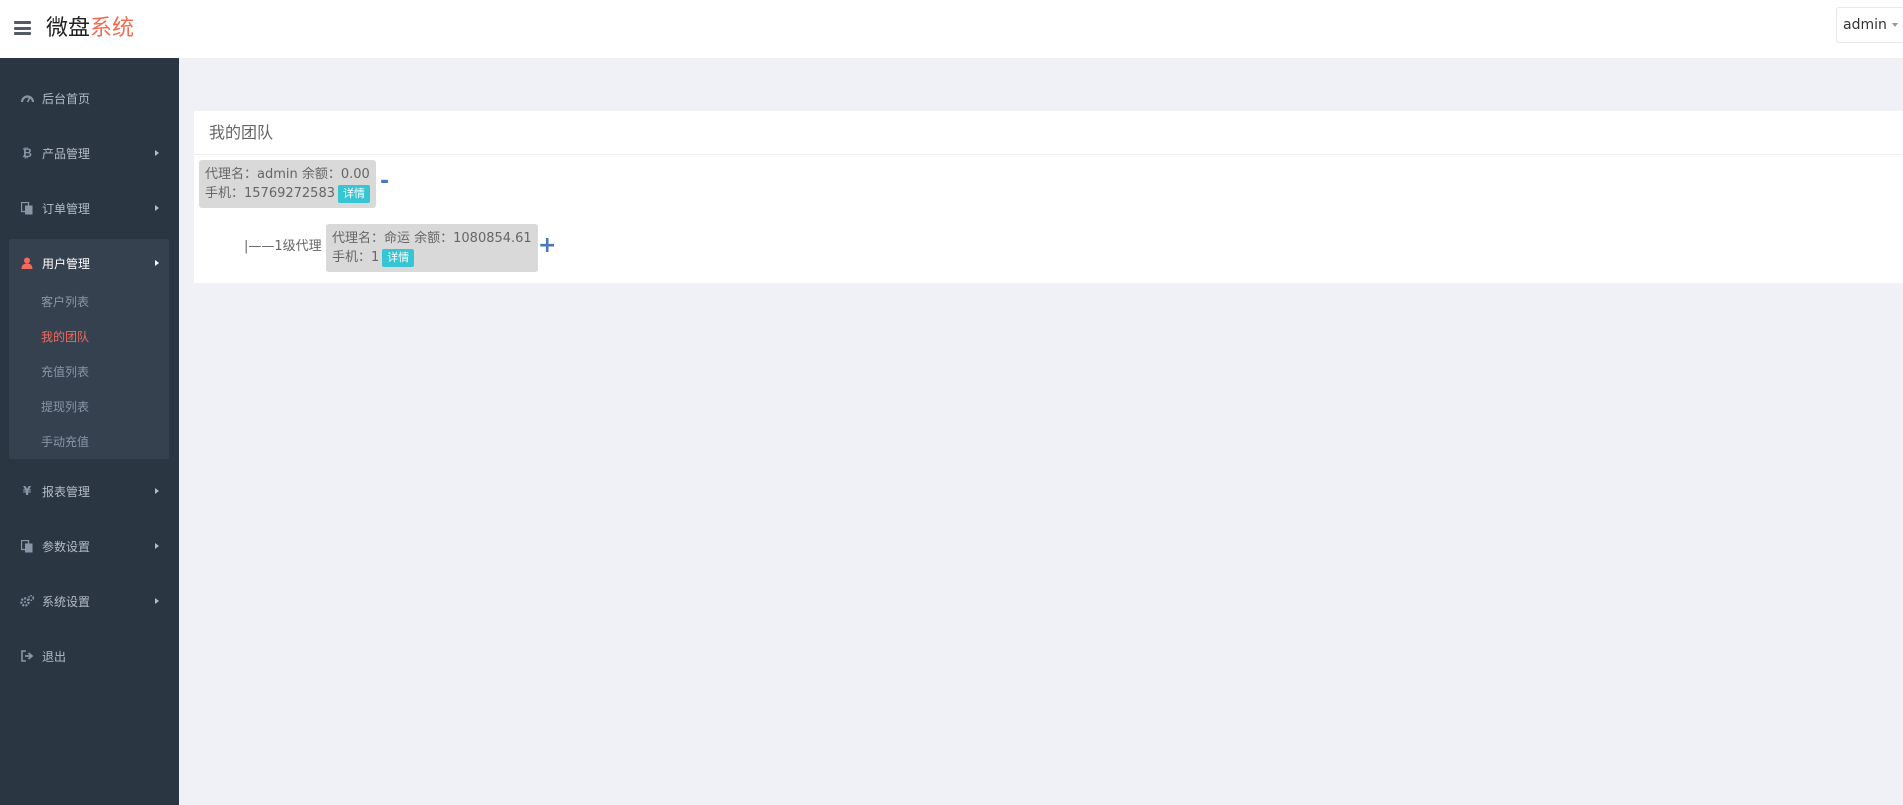 This screenshot has height=805, width=1903. I want to click on sidebar-item-label: 报表管理, so click(66, 491).